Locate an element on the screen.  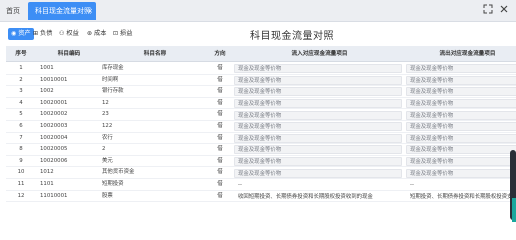
table-row: 9 10020006 美元 借 现金及现金等价物 现金及现金等价物 is located at coordinates (261, 162).